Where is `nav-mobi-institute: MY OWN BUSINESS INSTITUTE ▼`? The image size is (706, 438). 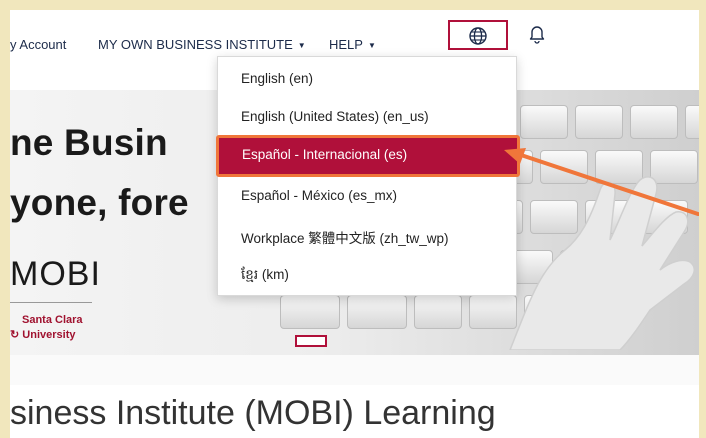 nav-mobi-institute: MY OWN BUSINESS INSTITUTE ▼ is located at coordinates (202, 44).